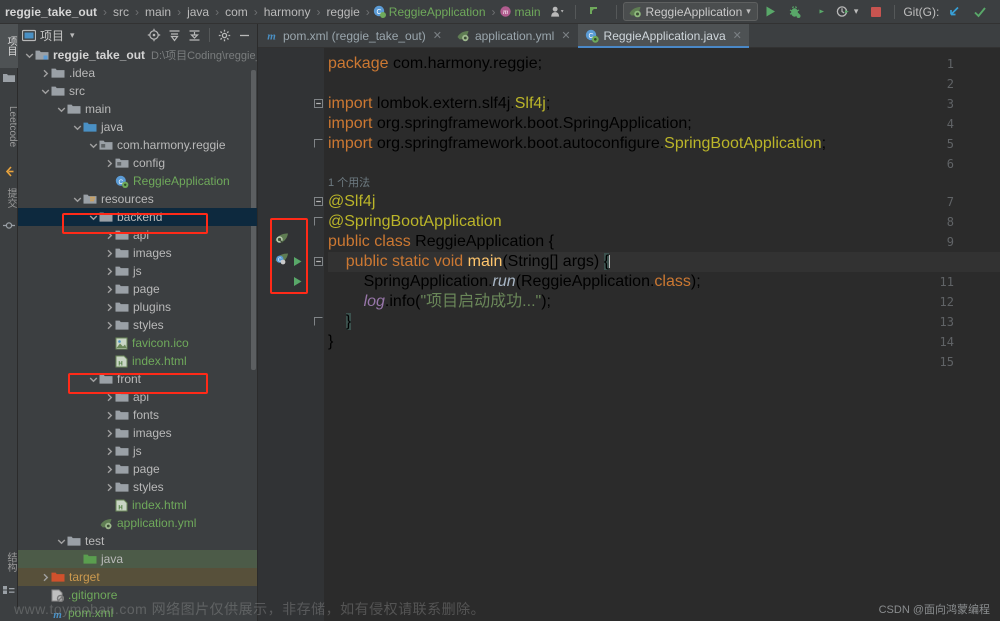 This screenshot has width=1000, height=621. I want to click on tree-node--idea: .idea, so click(137, 73).